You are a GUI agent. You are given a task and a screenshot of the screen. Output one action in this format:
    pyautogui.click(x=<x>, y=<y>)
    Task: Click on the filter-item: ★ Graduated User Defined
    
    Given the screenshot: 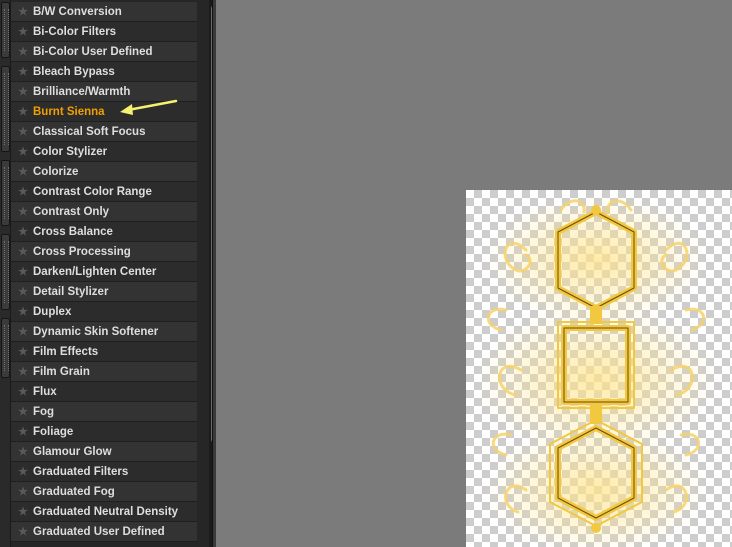 What is the action you would take?
    pyautogui.click(x=104, y=532)
    